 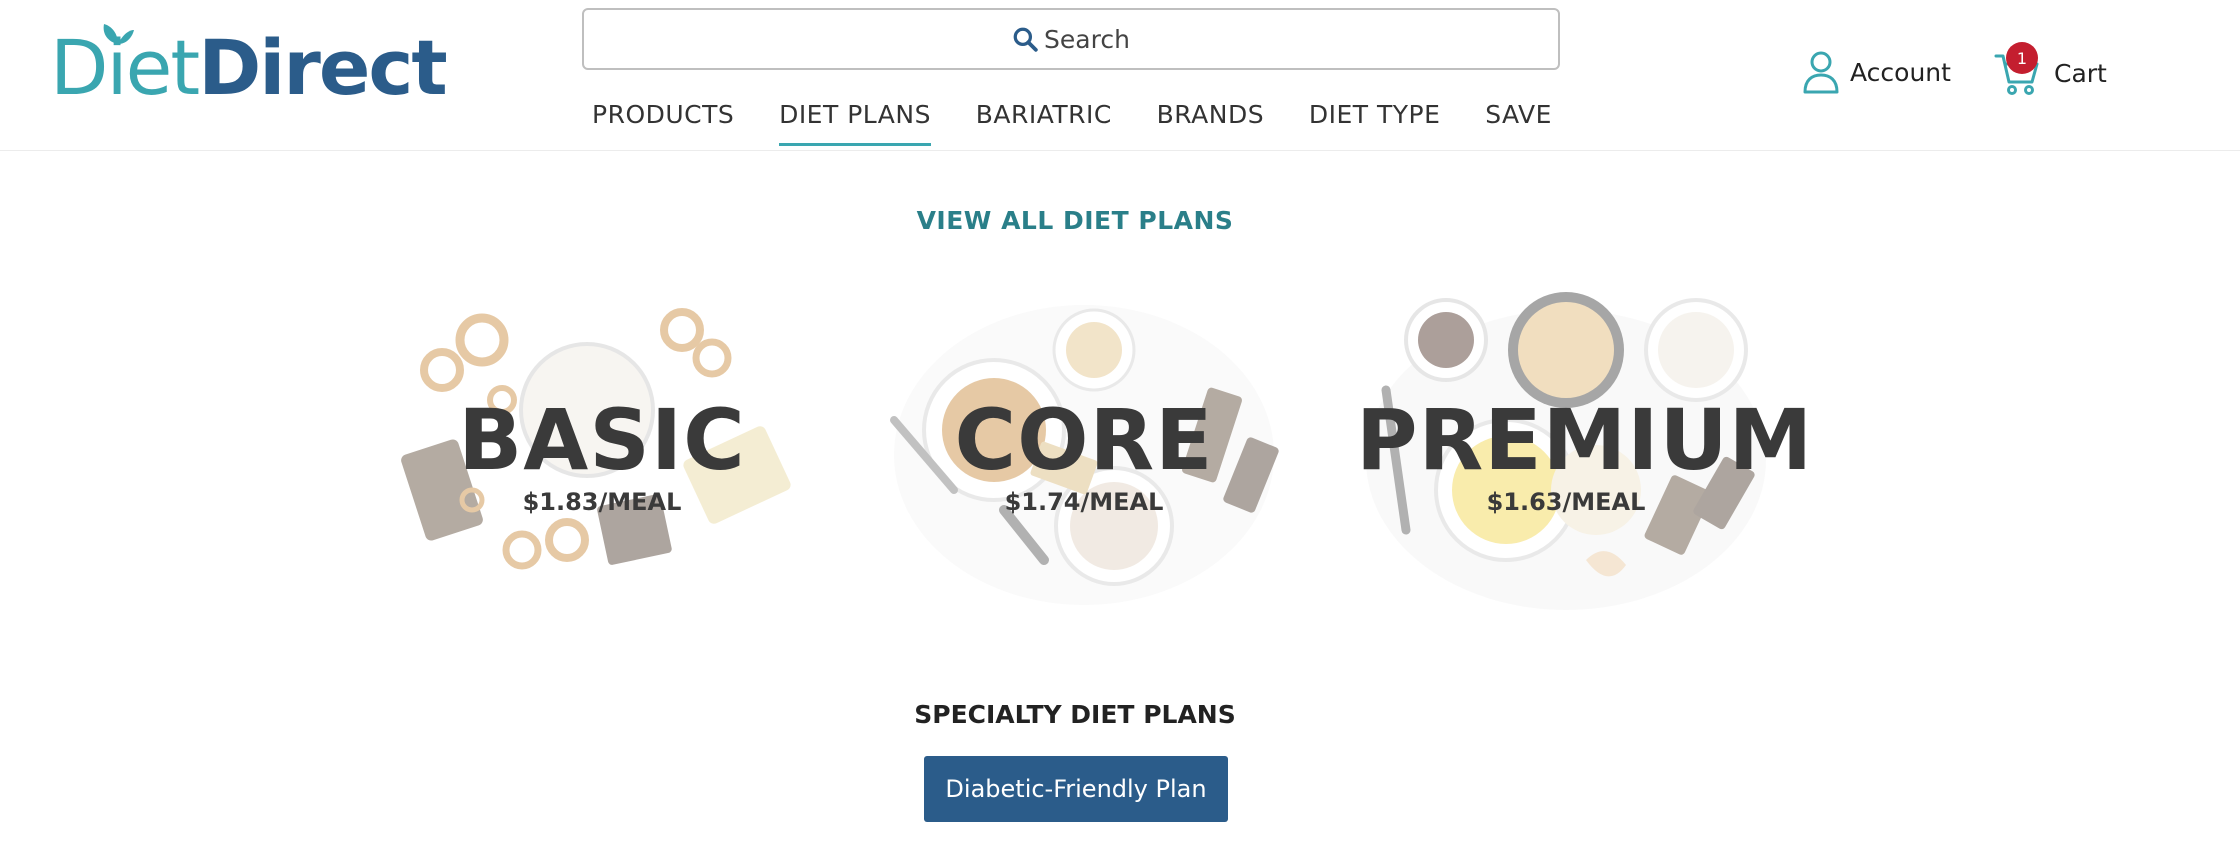 I want to click on nav-item-diet-plans: DIET PLANS, so click(x=855, y=121).